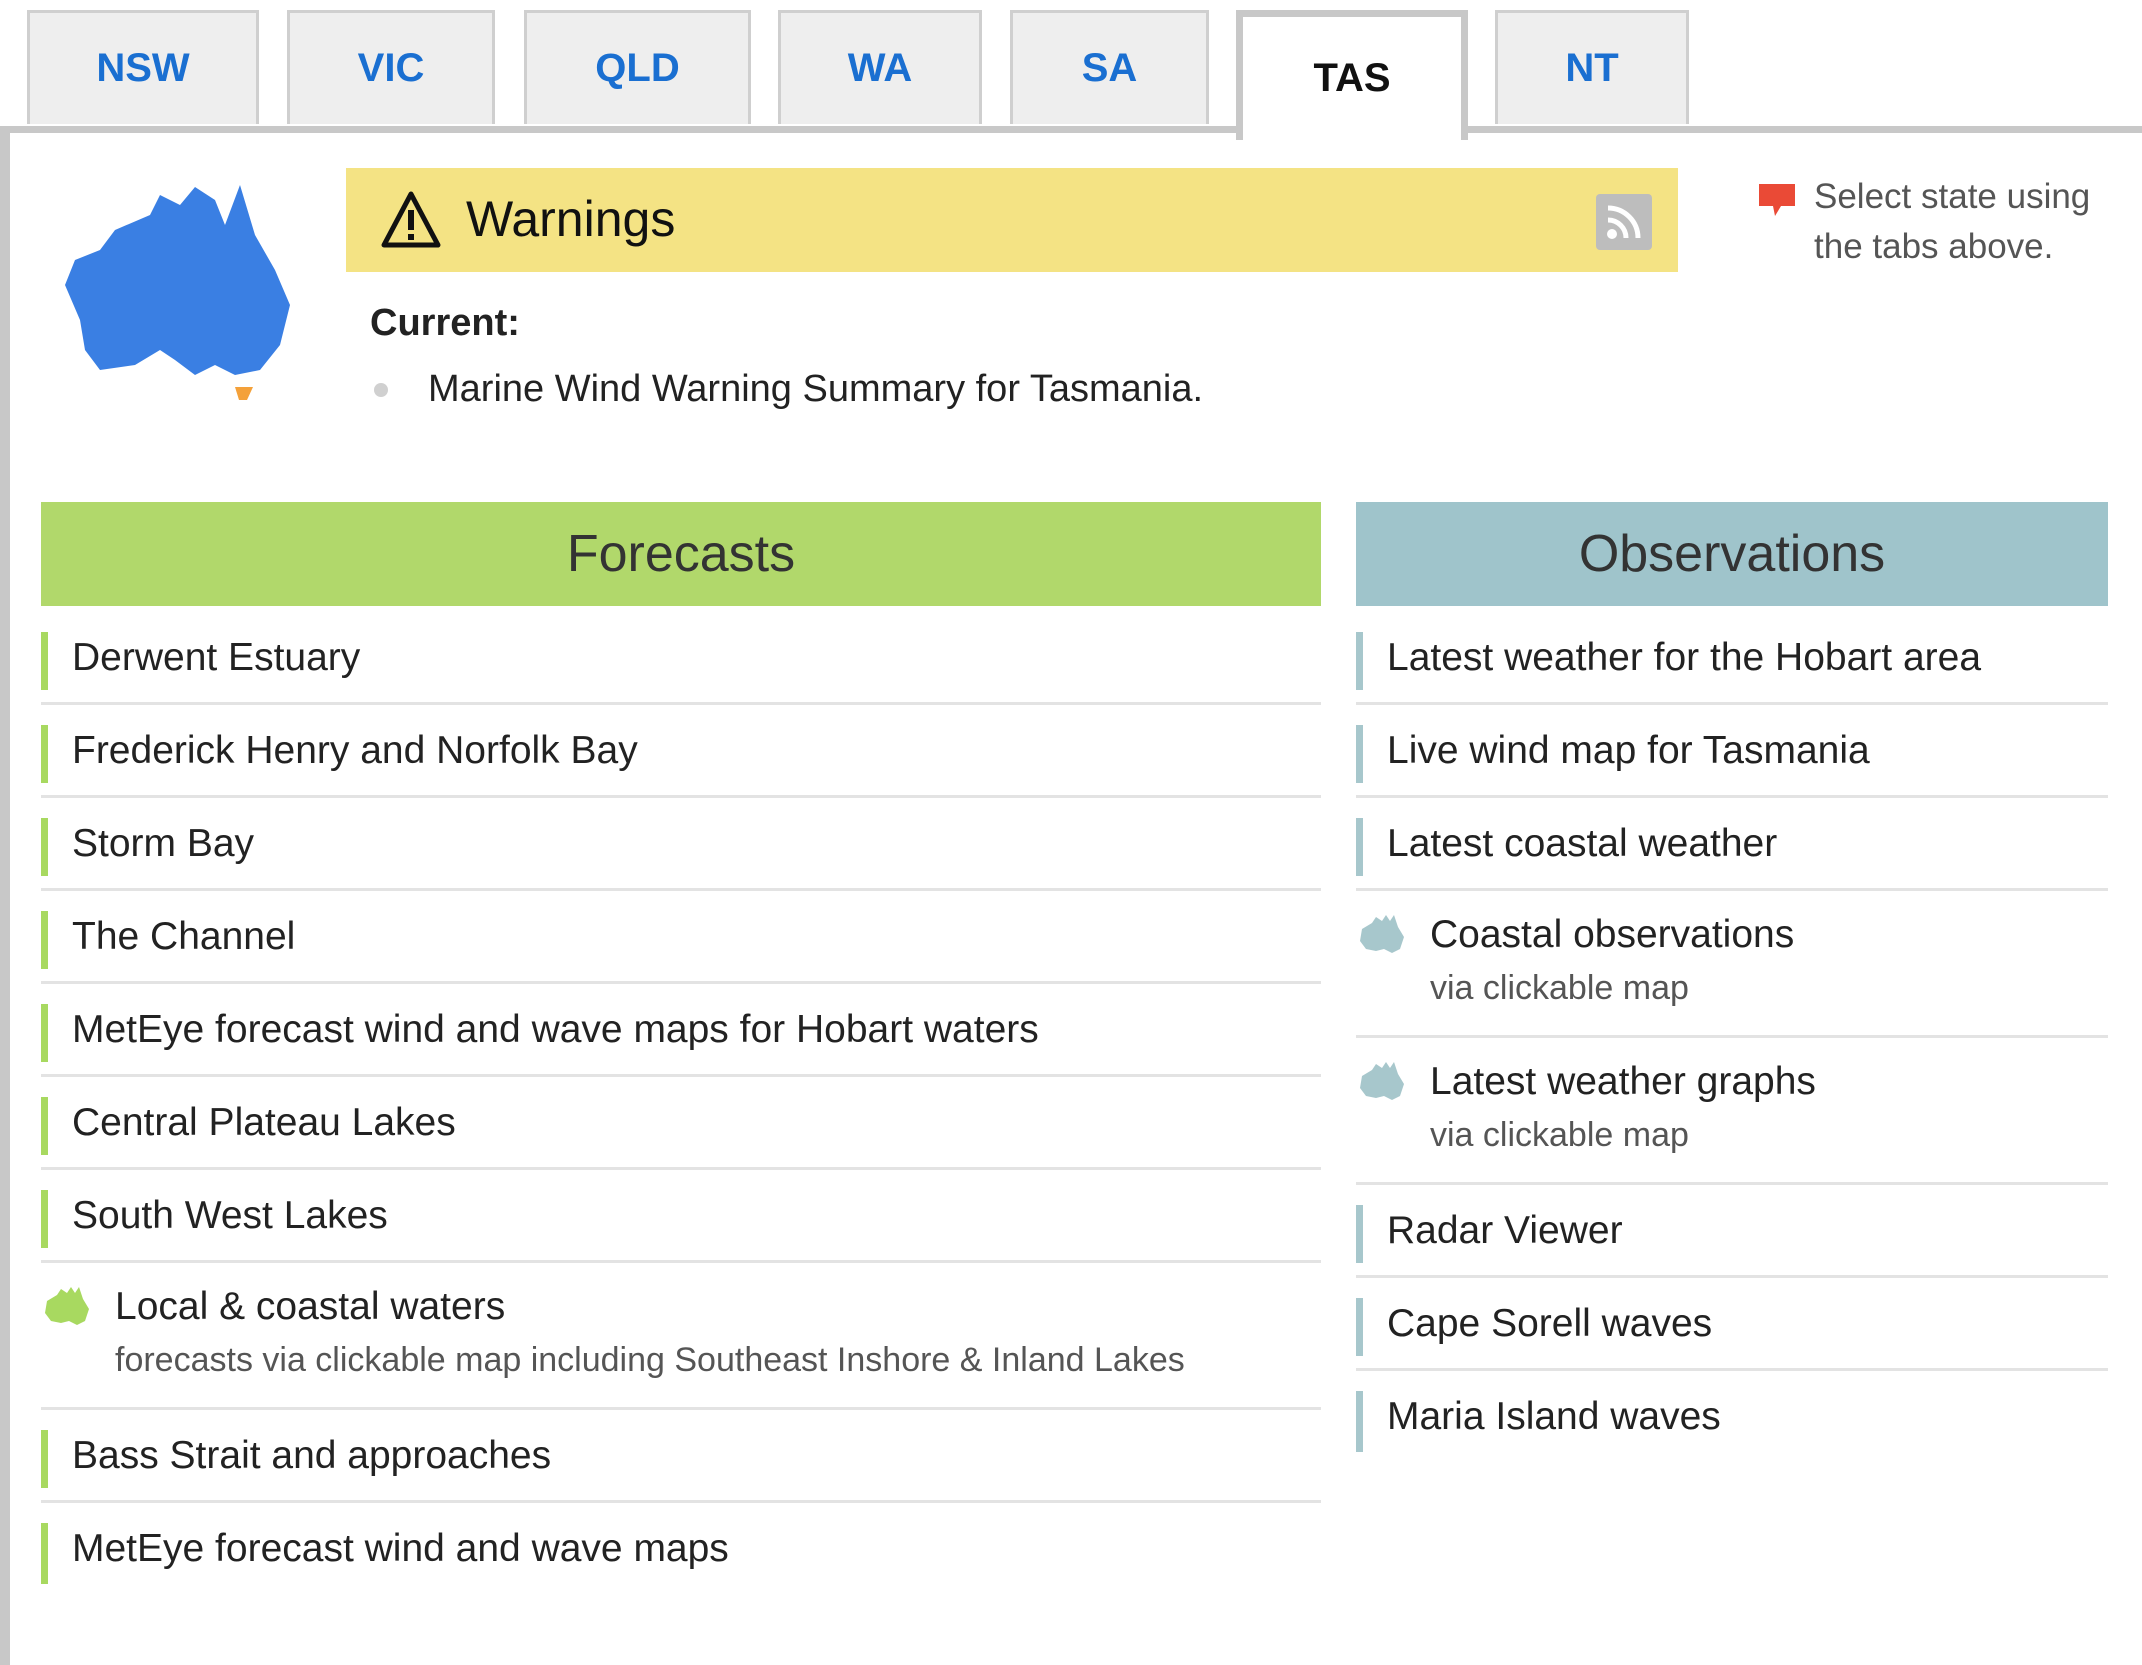 The height and width of the screenshot is (1665, 2142). Describe the element at coordinates (355, 750) in the screenshot. I see `forecast-item-label: Frederick Henry and Norfolk Bay` at that location.